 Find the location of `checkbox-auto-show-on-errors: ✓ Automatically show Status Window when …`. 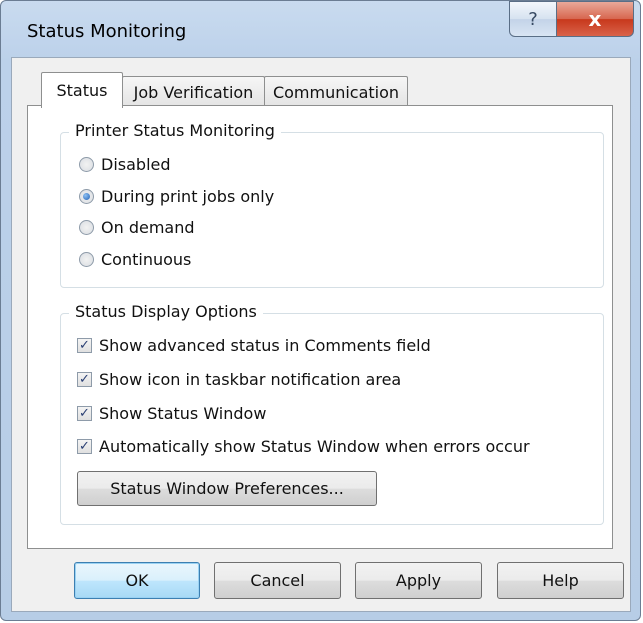

checkbox-auto-show-on-errors: ✓ Automatically show Status Window when … is located at coordinates (303, 446).